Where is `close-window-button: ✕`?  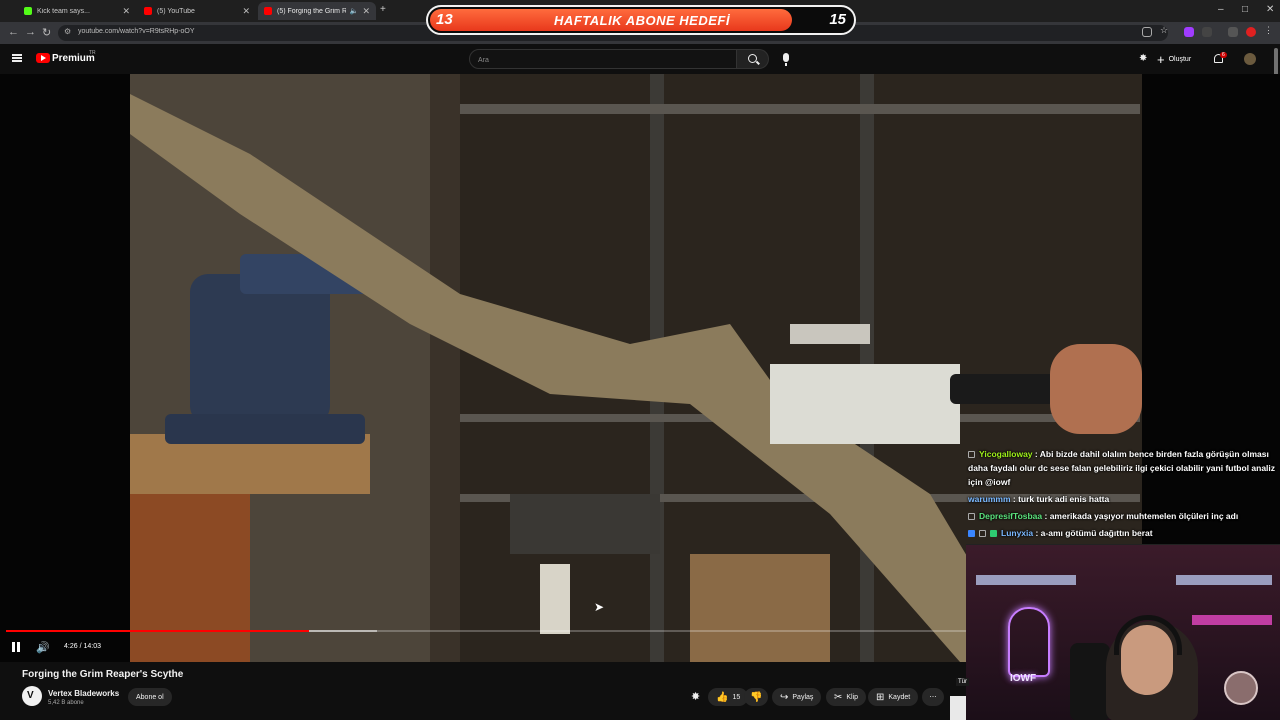 close-window-button: ✕ is located at coordinates (1270, 9).